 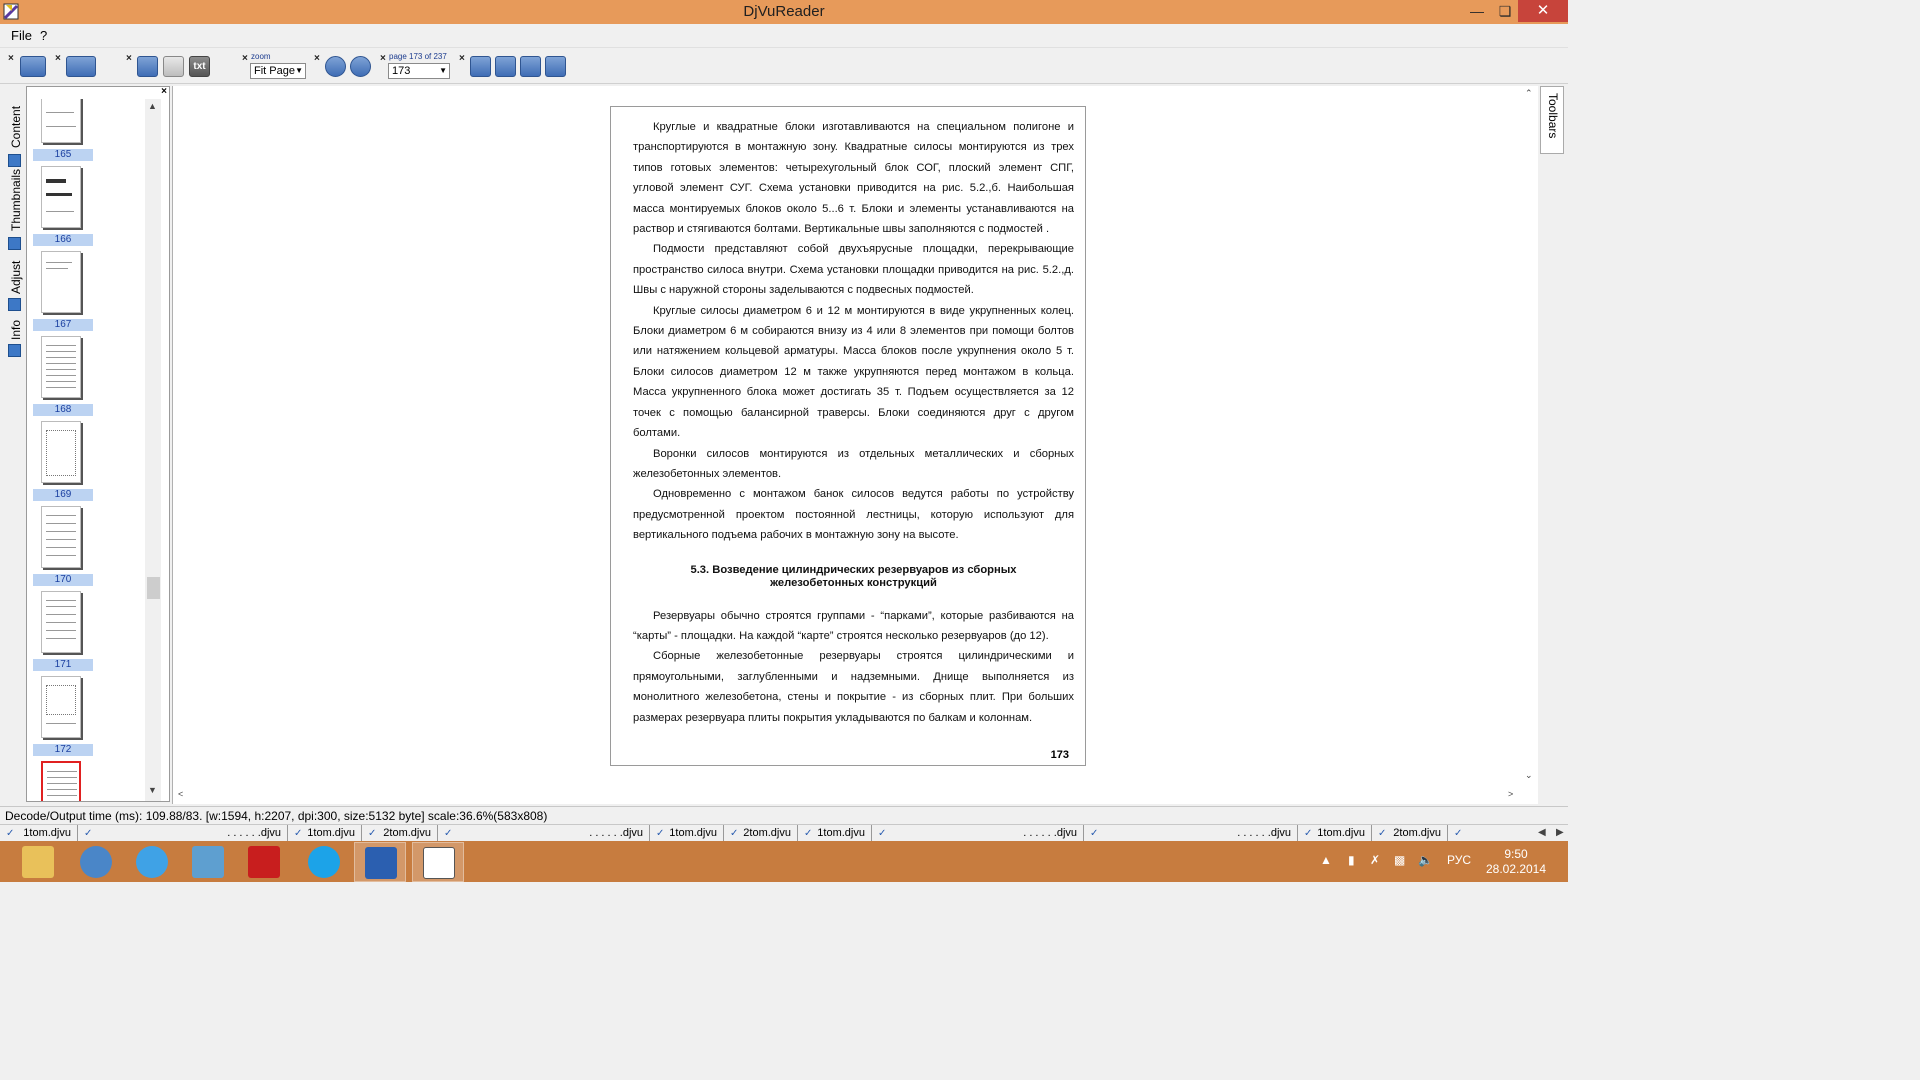 What do you see at coordinates (38, 862) in the screenshot?
I see `taskbar-file-explorer` at bounding box center [38, 862].